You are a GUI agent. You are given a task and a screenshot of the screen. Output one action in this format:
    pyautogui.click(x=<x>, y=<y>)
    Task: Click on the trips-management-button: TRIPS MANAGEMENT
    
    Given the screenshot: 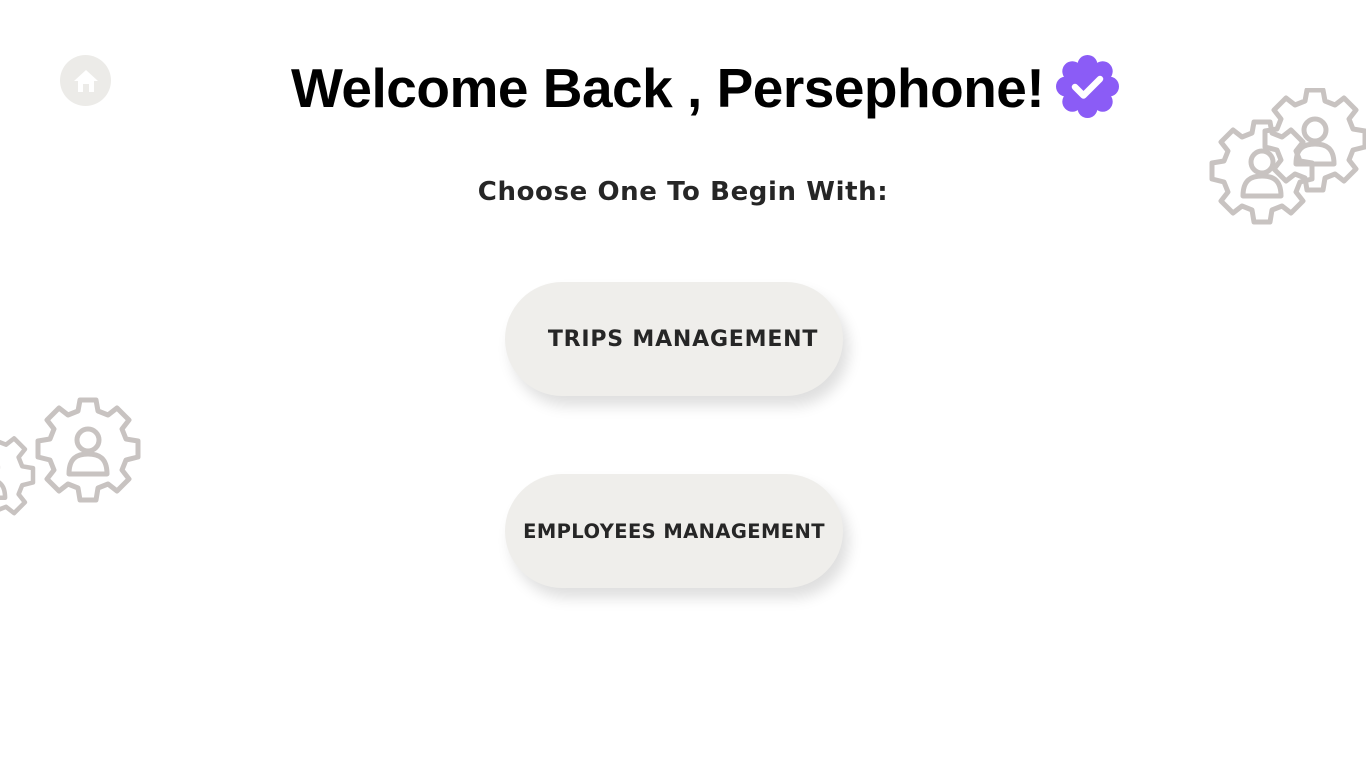 What is the action you would take?
    pyautogui.click(x=674, y=339)
    